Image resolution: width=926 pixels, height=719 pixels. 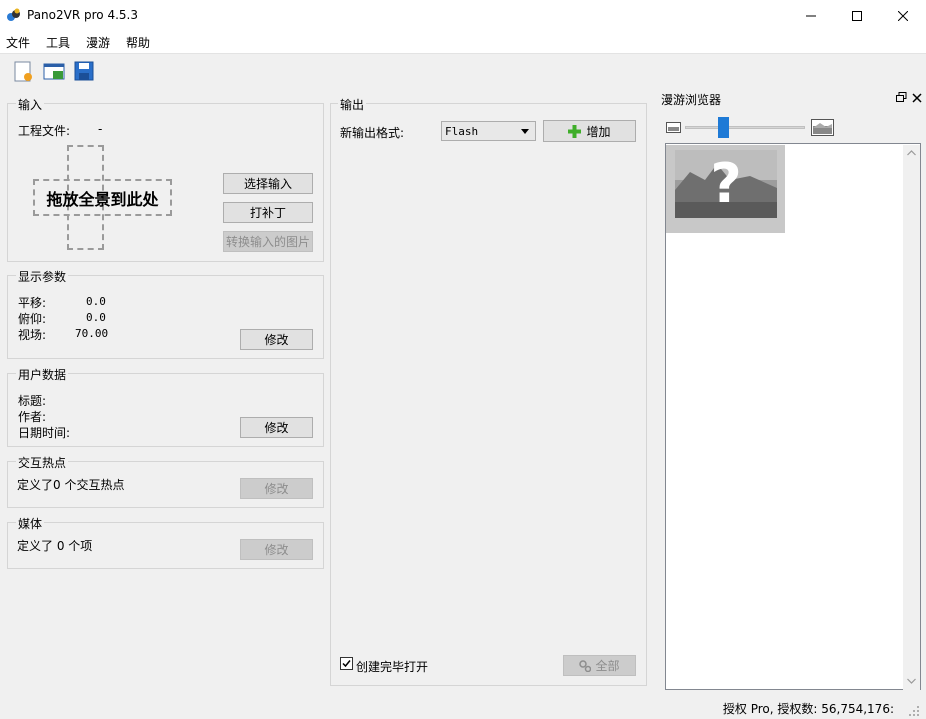 What do you see at coordinates (525, 131) in the screenshot?
I see `chevron-down-icon` at bounding box center [525, 131].